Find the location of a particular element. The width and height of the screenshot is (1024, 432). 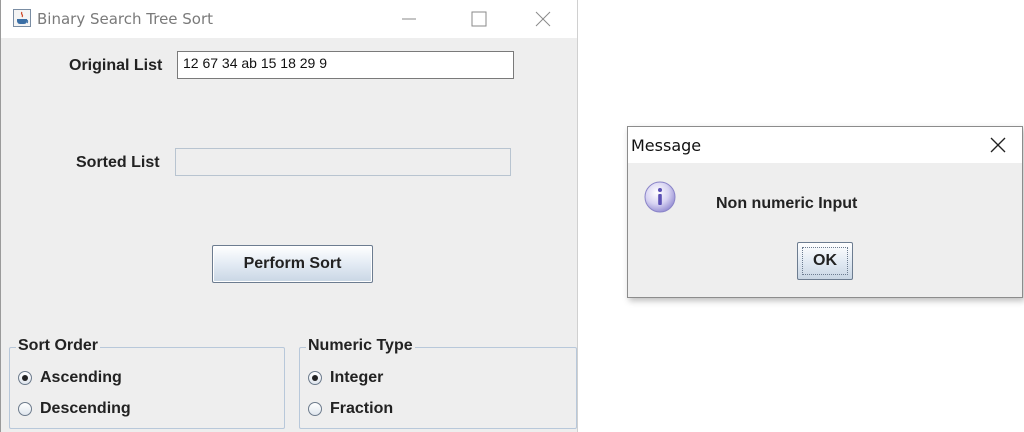

radio-ascending: Ascending is located at coordinates (70, 378).